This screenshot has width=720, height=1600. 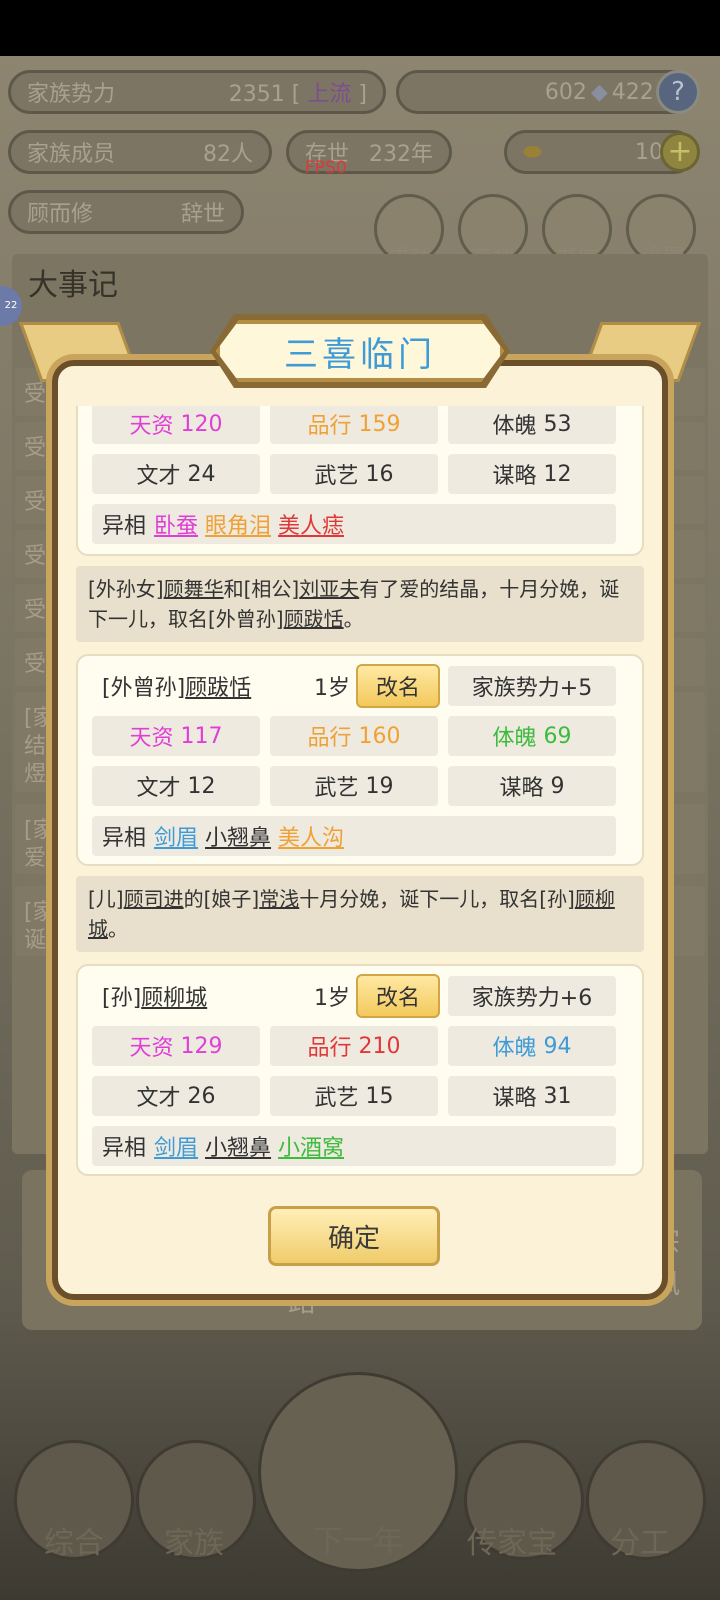 I want to click on help-button: ?, so click(x=678, y=92).